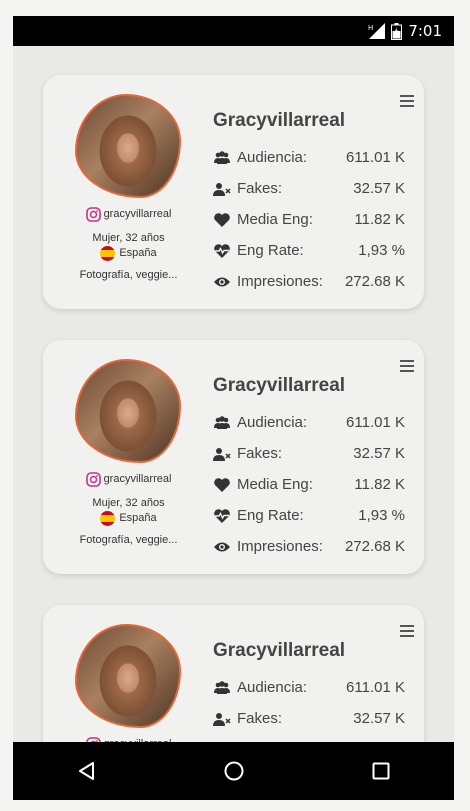 This screenshot has width=470, height=811. What do you see at coordinates (377, 31) in the screenshot?
I see `signal-icon: H` at bounding box center [377, 31].